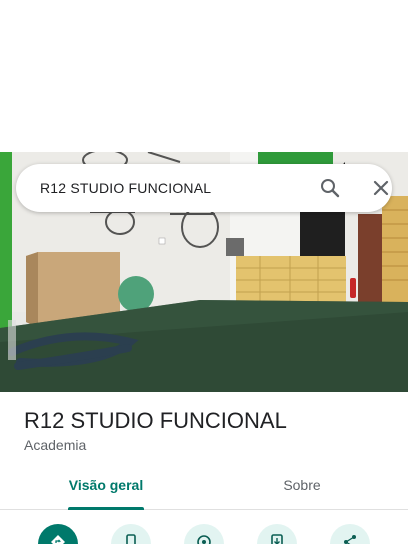  I want to click on action-buttons, so click(204, 532).